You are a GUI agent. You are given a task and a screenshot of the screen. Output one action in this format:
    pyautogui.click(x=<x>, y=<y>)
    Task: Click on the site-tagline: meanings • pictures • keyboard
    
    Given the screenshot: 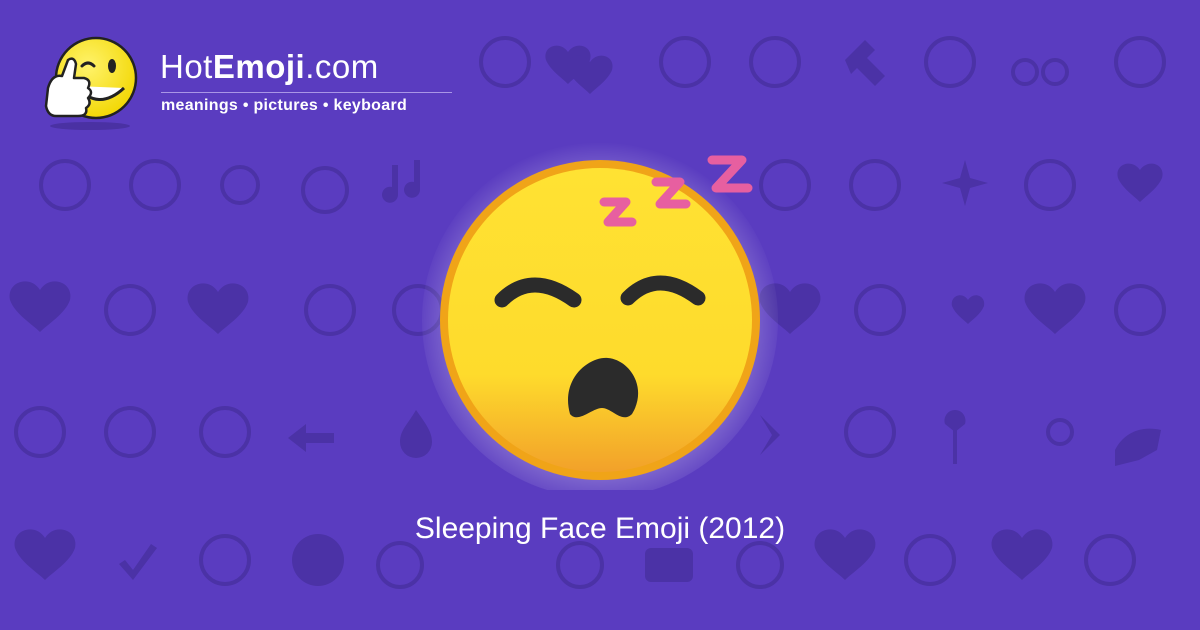 What is the action you would take?
    pyautogui.click(x=284, y=105)
    